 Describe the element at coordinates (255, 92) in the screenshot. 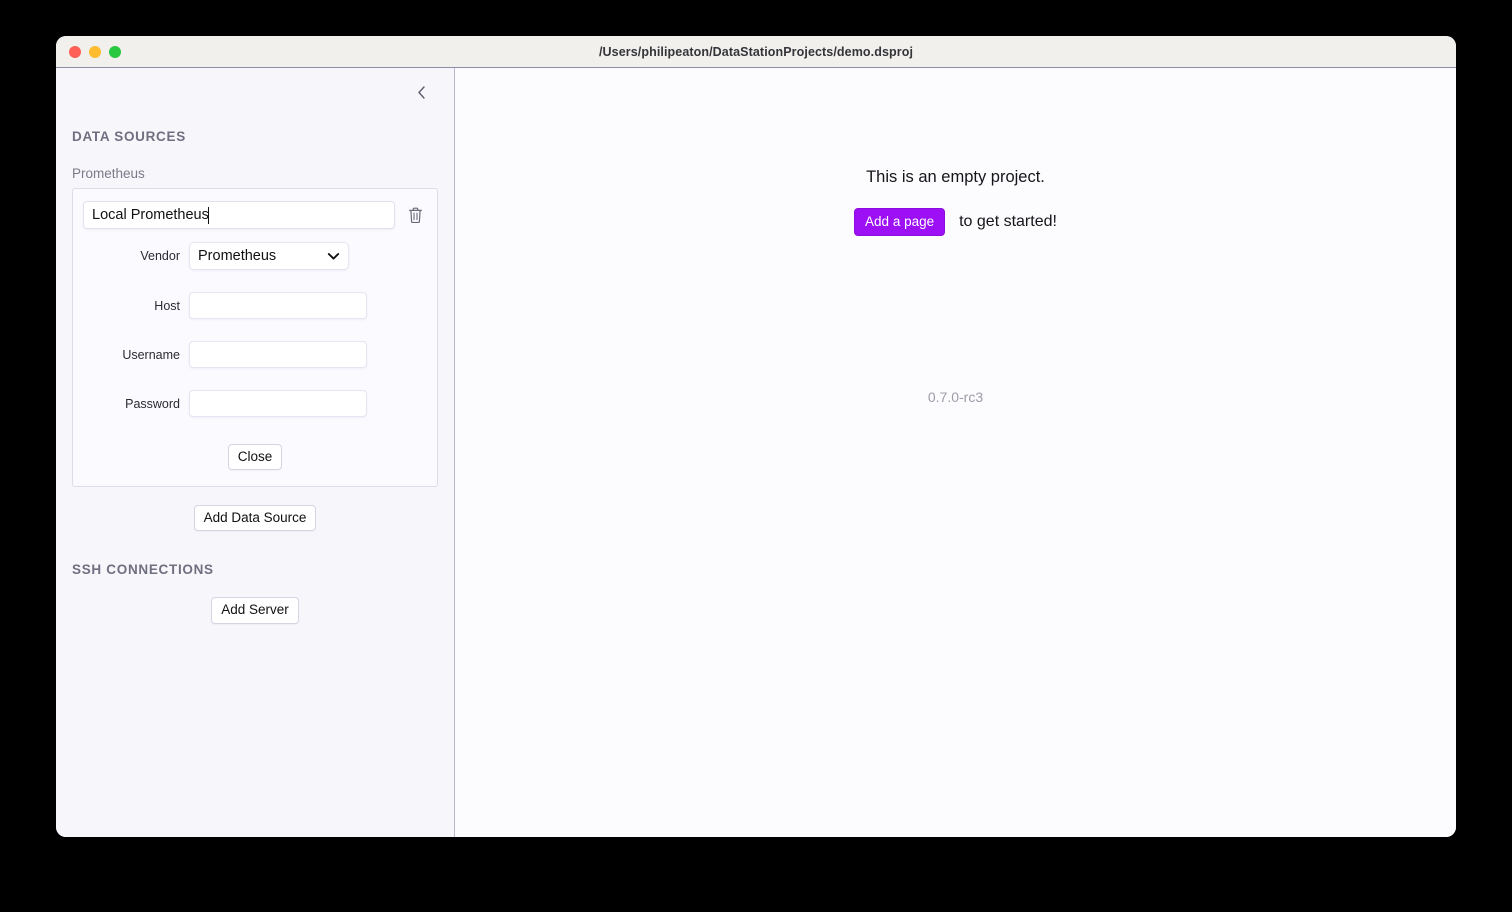

I see `sidebar-collapse-row` at that location.